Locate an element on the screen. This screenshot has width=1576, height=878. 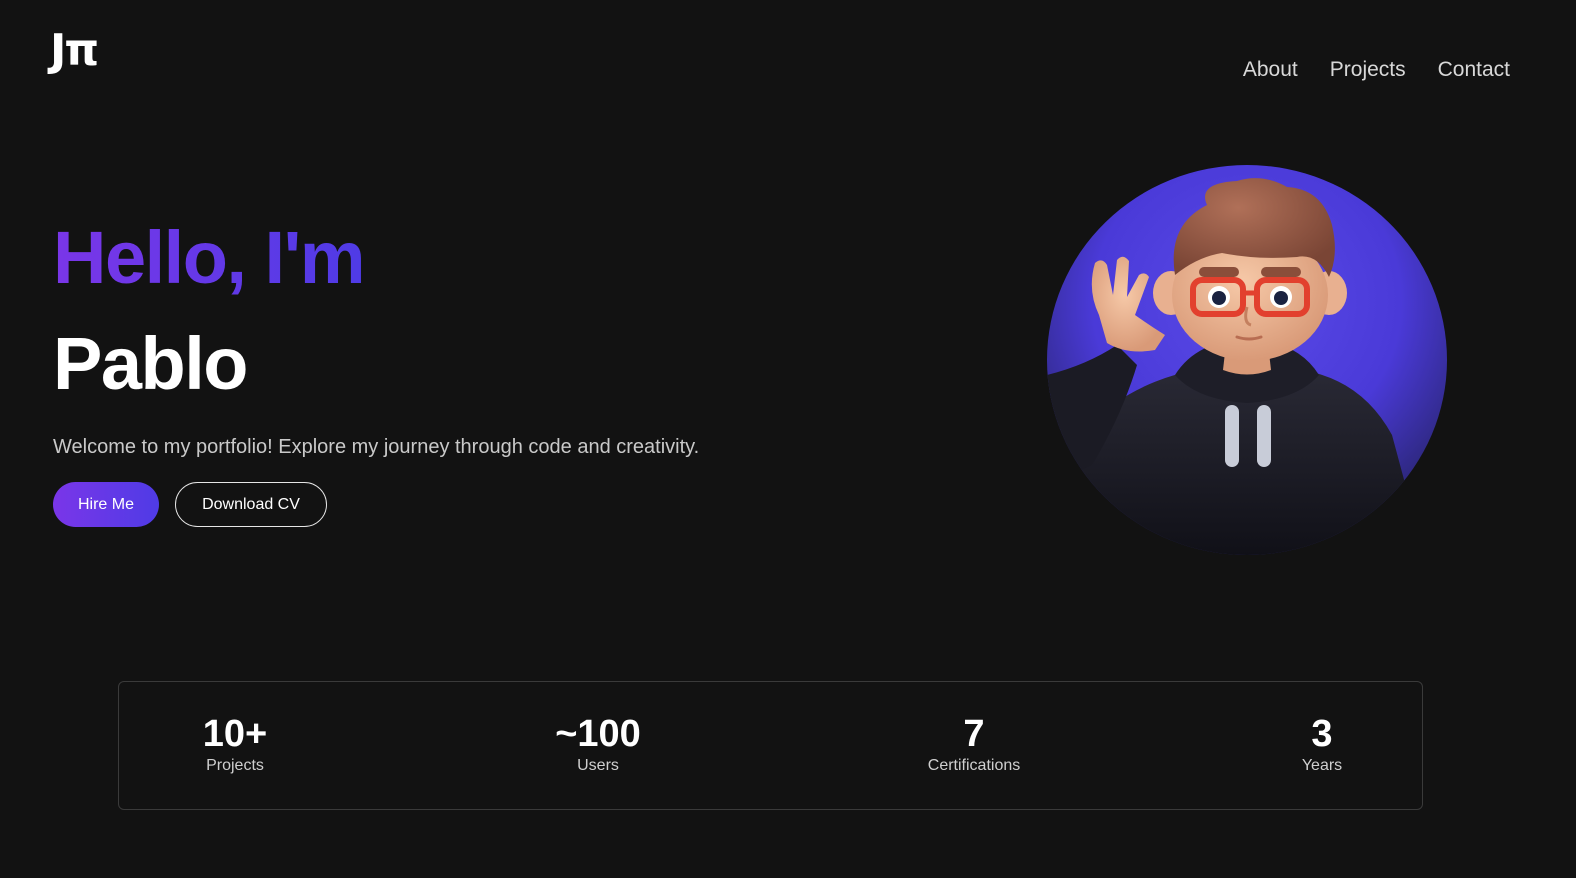
hero-greeting: Hello, I'm is located at coordinates (209, 258).